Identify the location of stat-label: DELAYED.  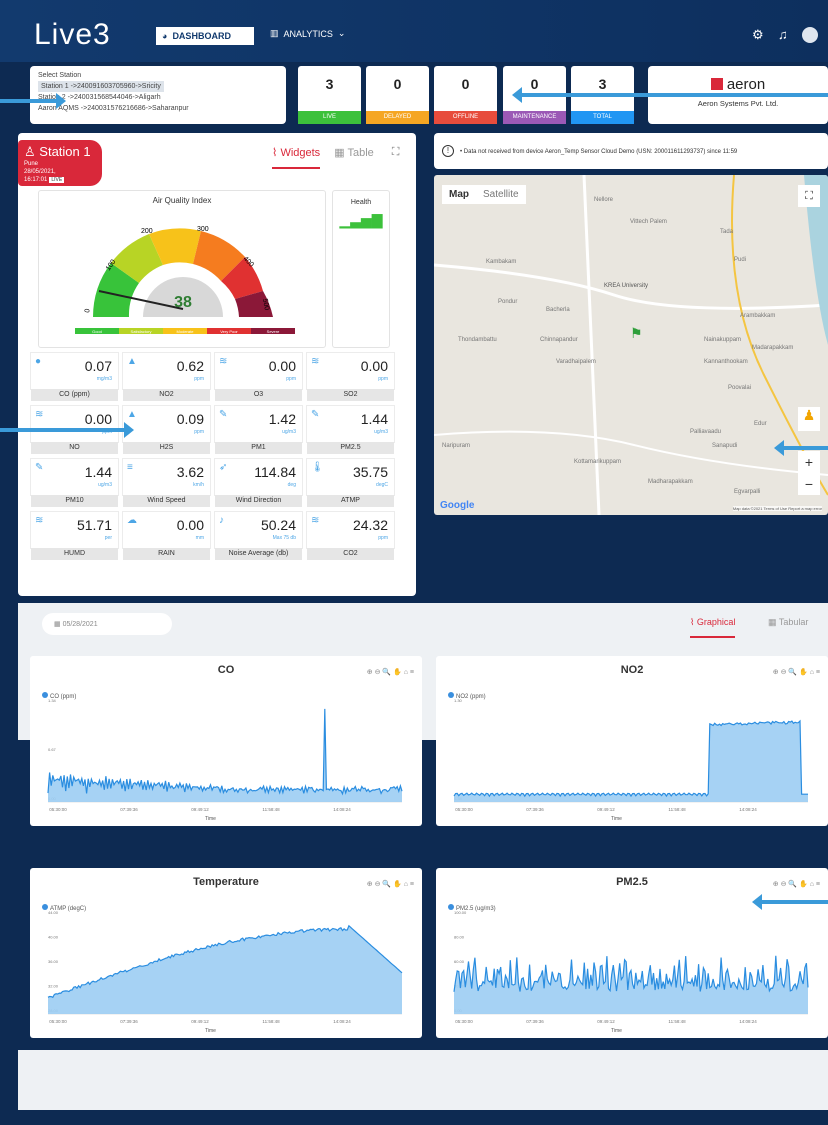
(397, 117).